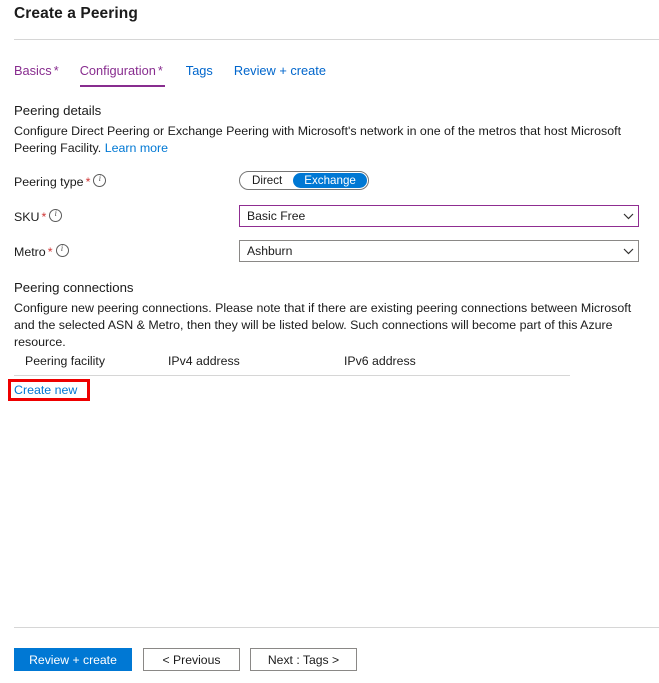 This screenshot has height=683, width=659. I want to click on column-header-ipv6-address: IPv6 address, so click(380, 361).